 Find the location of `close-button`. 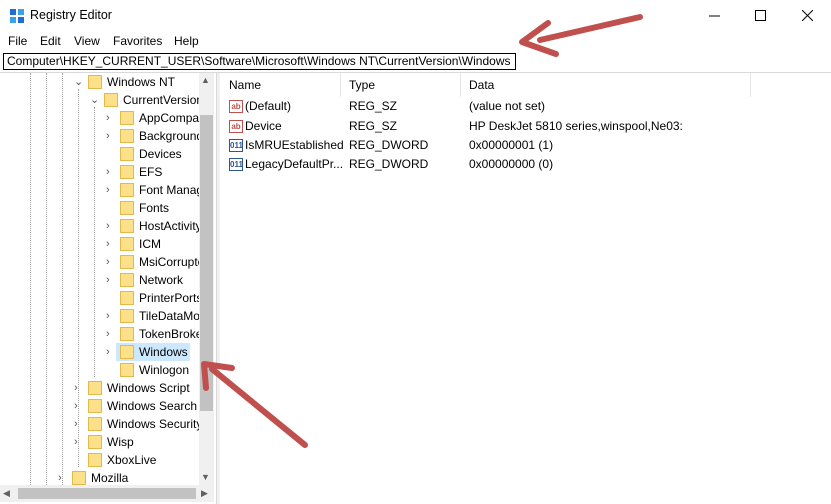

close-button is located at coordinates (807, 15).